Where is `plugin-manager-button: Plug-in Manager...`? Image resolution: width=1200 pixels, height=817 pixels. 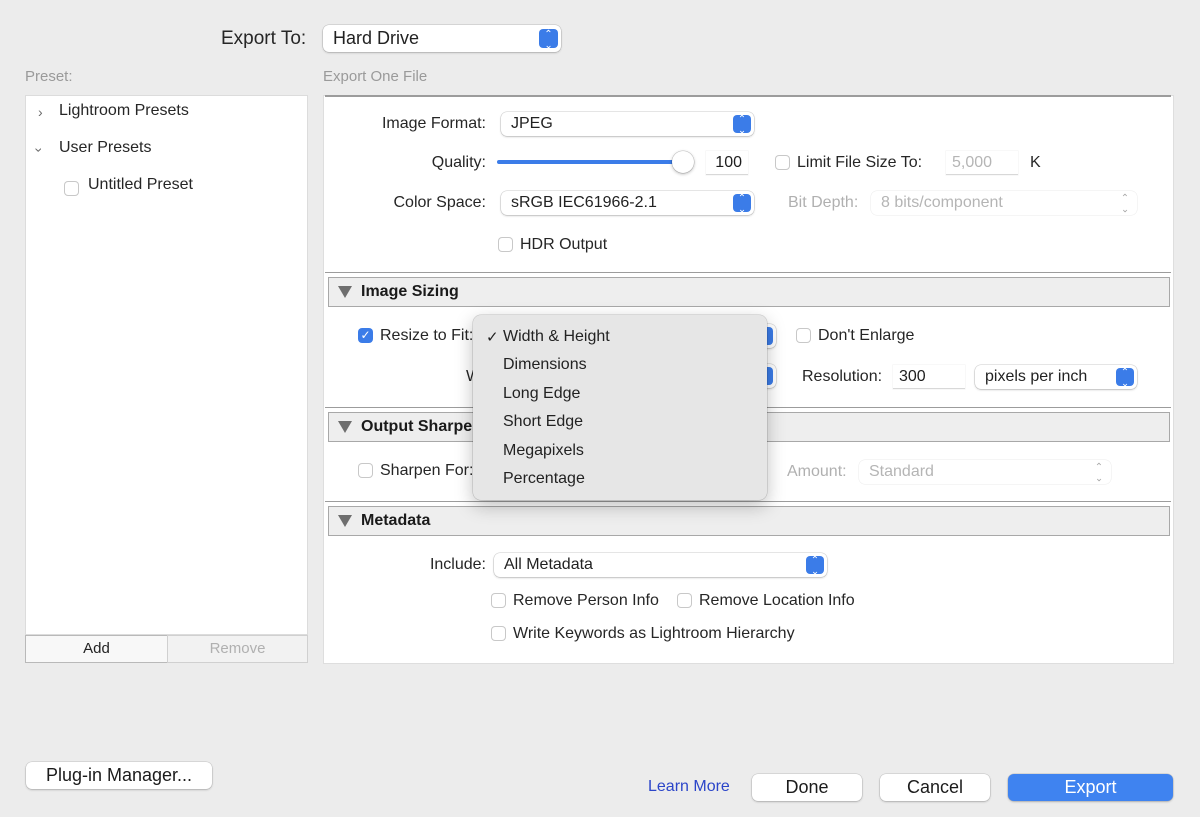
plugin-manager-button: Plug-in Manager... is located at coordinates (119, 775).